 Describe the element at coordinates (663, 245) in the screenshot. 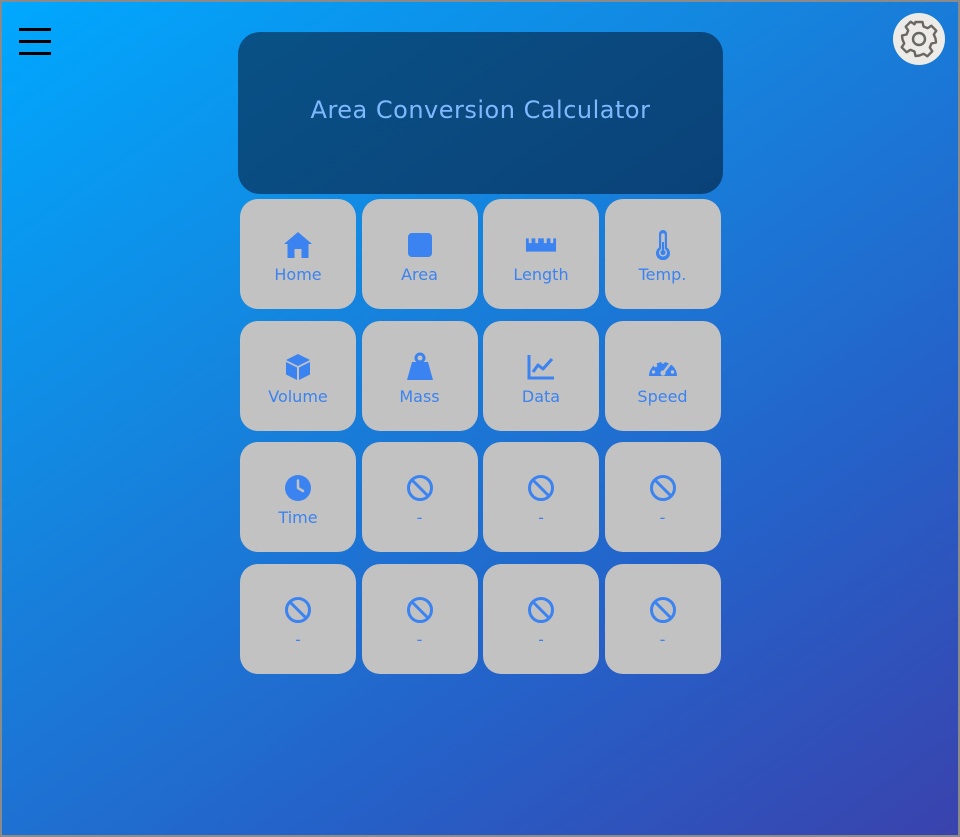

I see `thermometer-icon` at that location.